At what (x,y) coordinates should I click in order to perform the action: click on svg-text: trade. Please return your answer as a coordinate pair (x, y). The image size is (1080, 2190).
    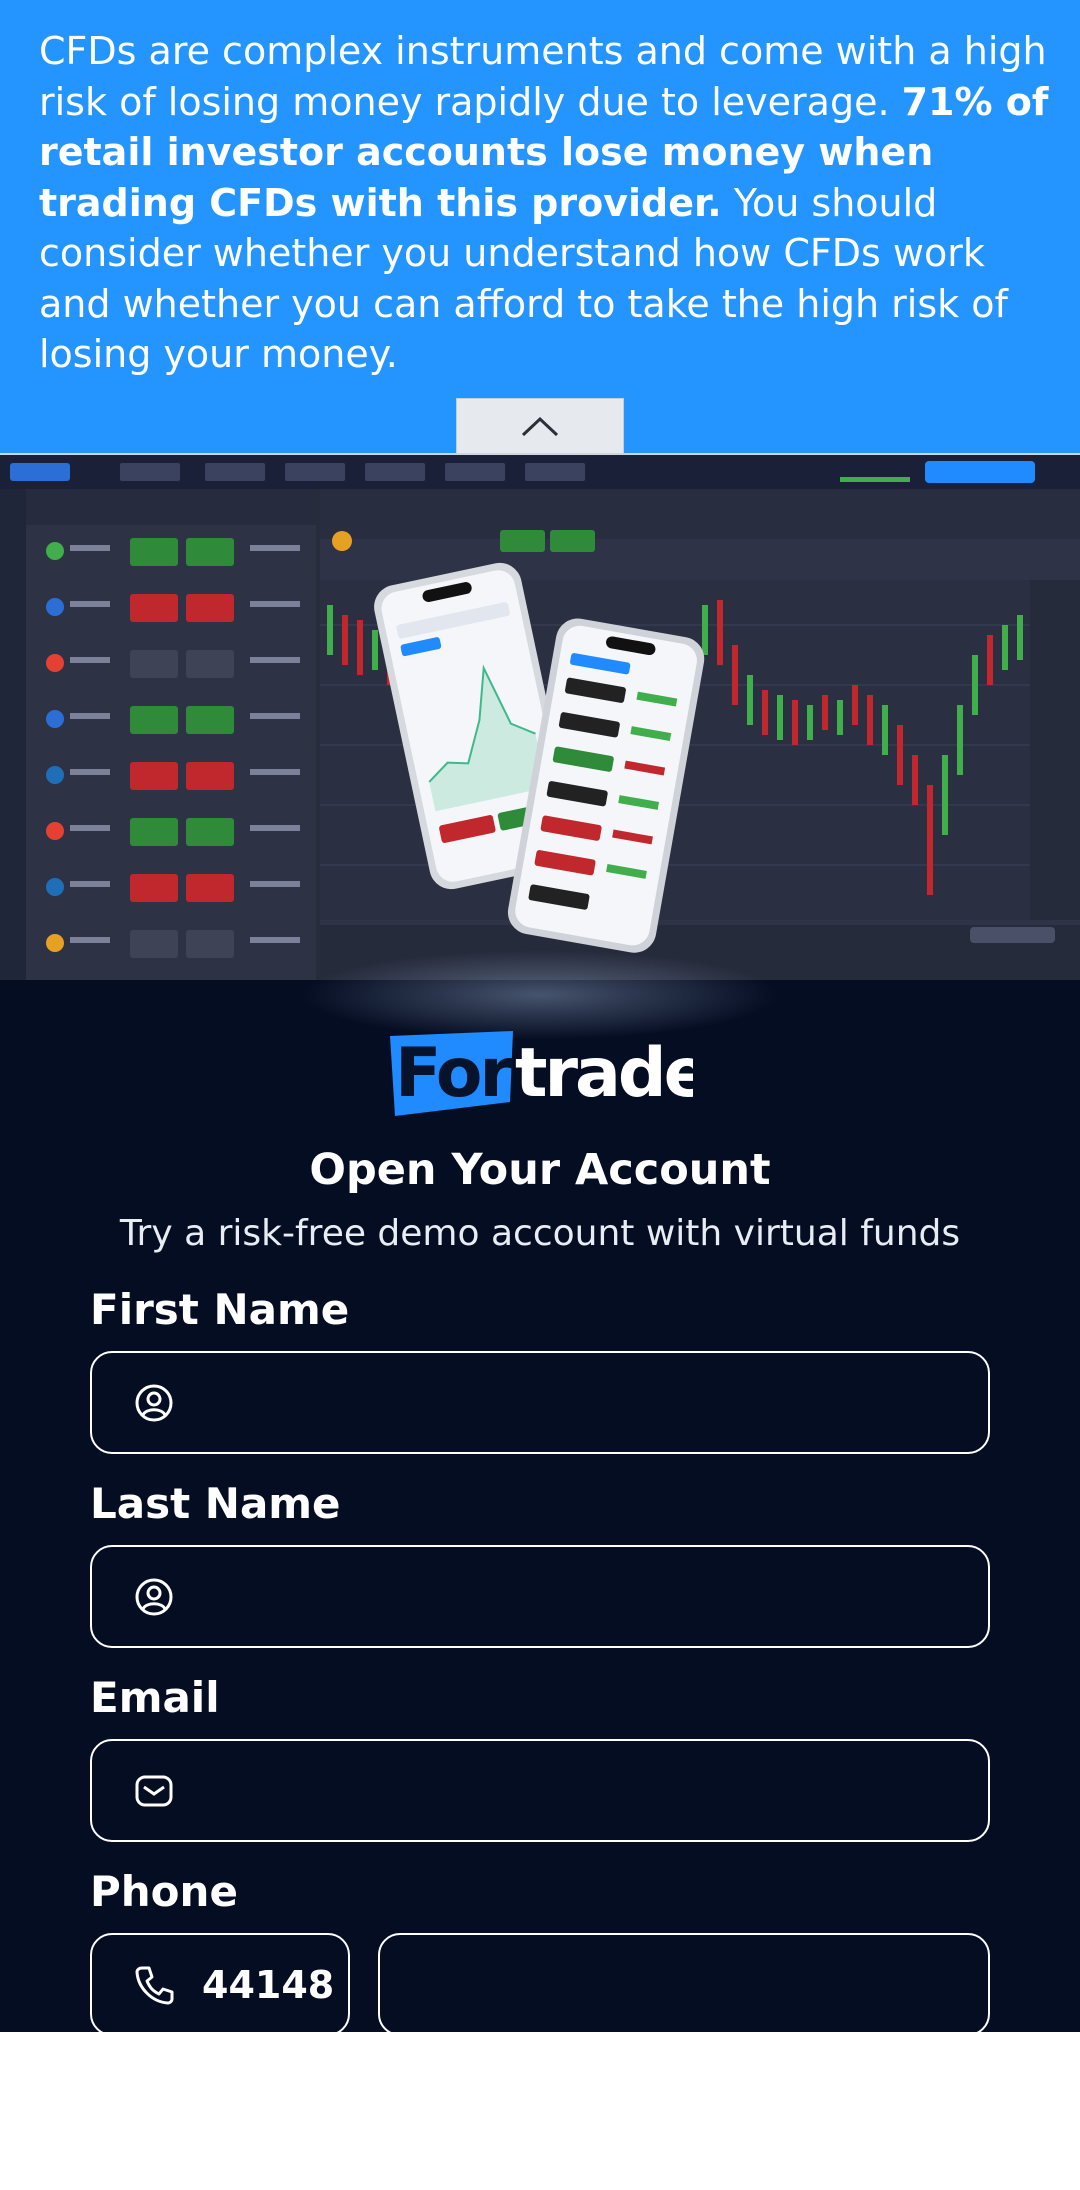
    Looking at the image, I should click on (604, 1073).